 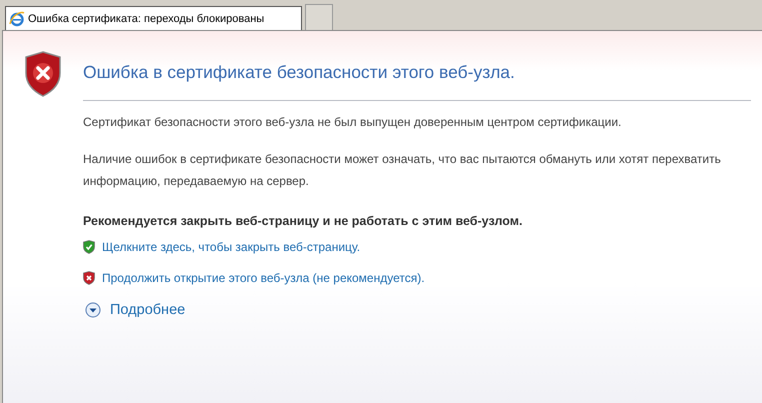 What do you see at coordinates (231, 247) in the screenshot?
I see `page-link: Щелкните здесь, чтобы закрыть веб-страницу.` at bounding box center [231, 247].